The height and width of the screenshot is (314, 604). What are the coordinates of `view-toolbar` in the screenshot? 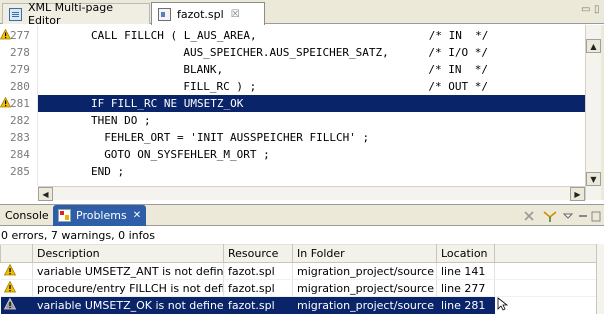 It's located at (561, 216).